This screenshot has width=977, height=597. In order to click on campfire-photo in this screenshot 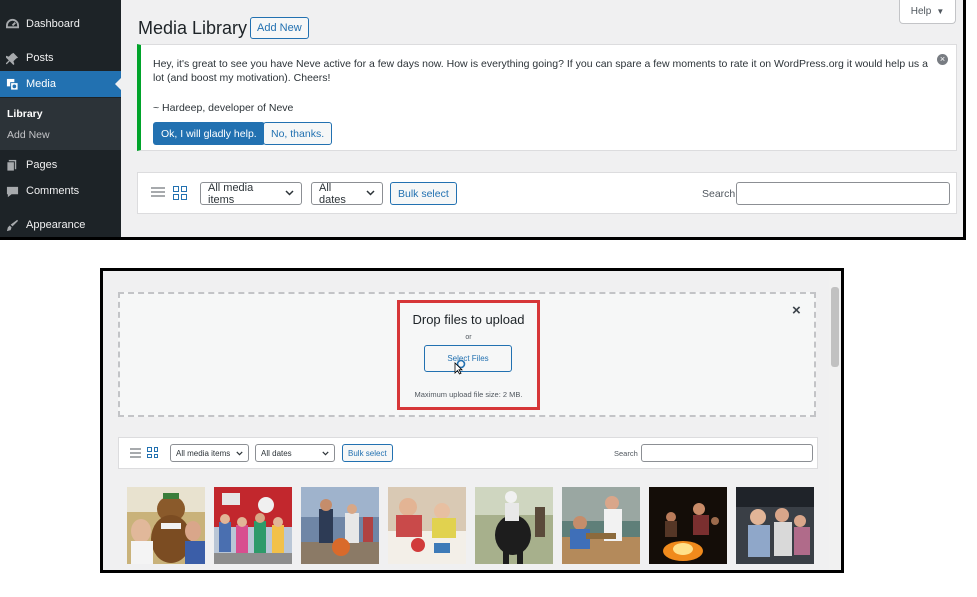, I will do `click(688, 525)`.